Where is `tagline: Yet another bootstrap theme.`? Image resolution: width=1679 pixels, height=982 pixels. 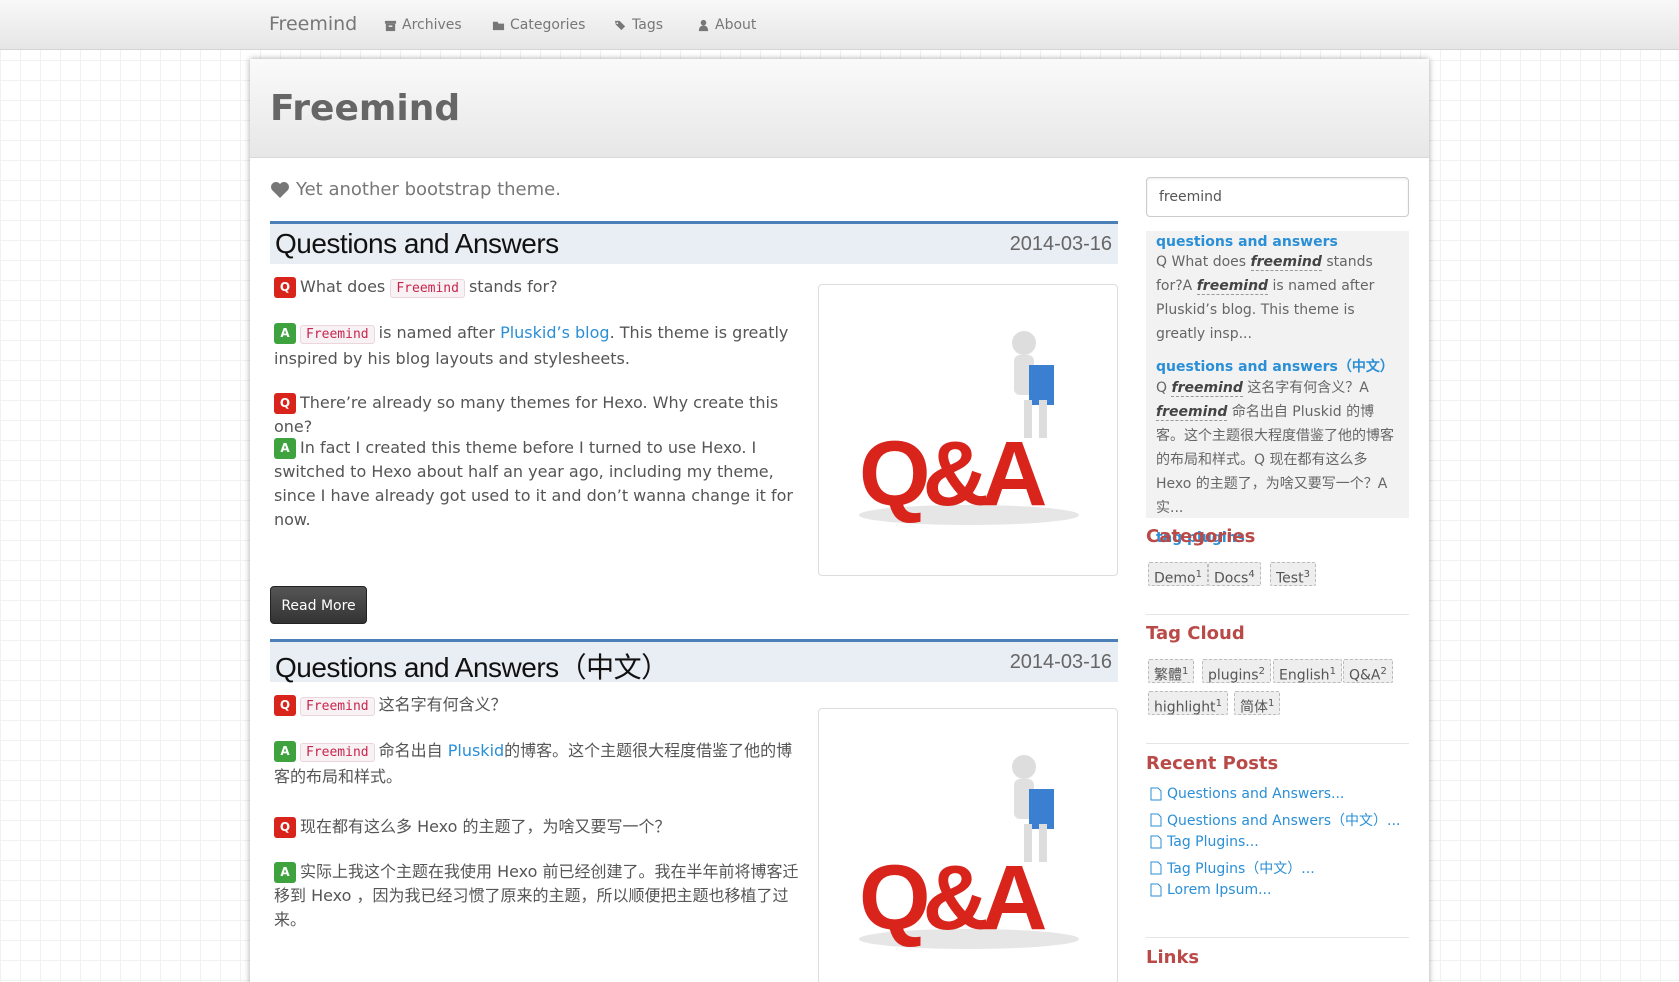 tagline: Yet another bootstrap theme. is located at coordinates (415, 189).